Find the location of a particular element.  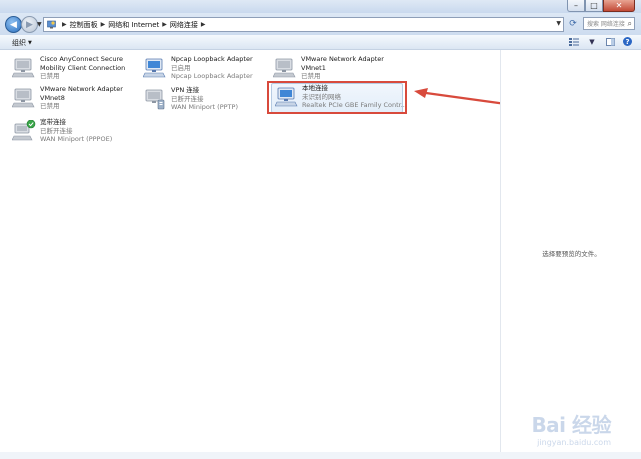

search-placeholder: 搜索 网络连接 is located at coordinates (606, 24).